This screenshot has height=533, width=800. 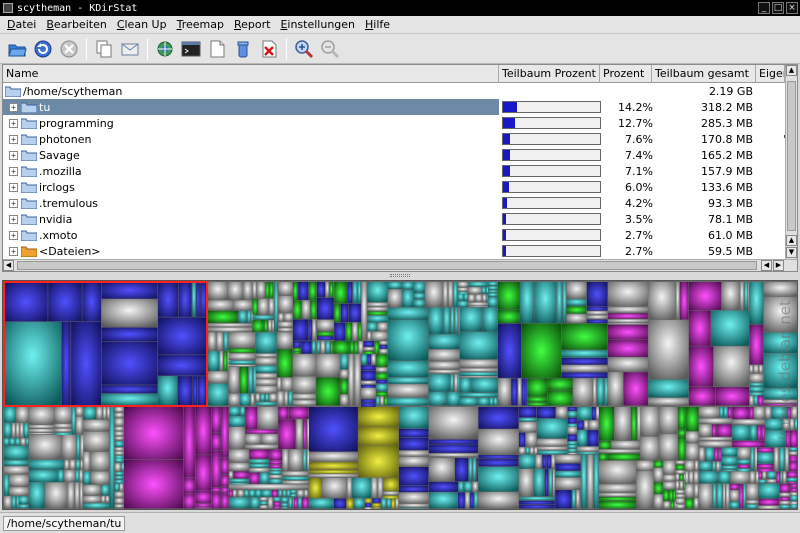 What do you see at coordinates (104, 49) in the screenshot?
I see `copy-icon` at bounding box center [104, 49].